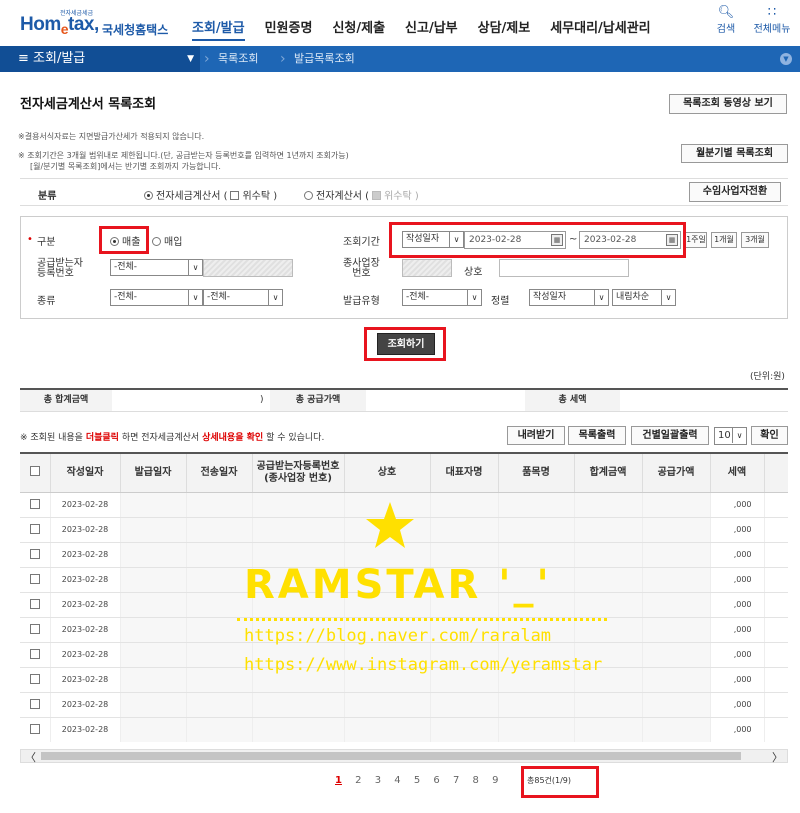  What do you see at coordinates (85, 555) in the screenshot?
I see `cell-write-date: 2023-02-28` at bounding box center [85, 555].